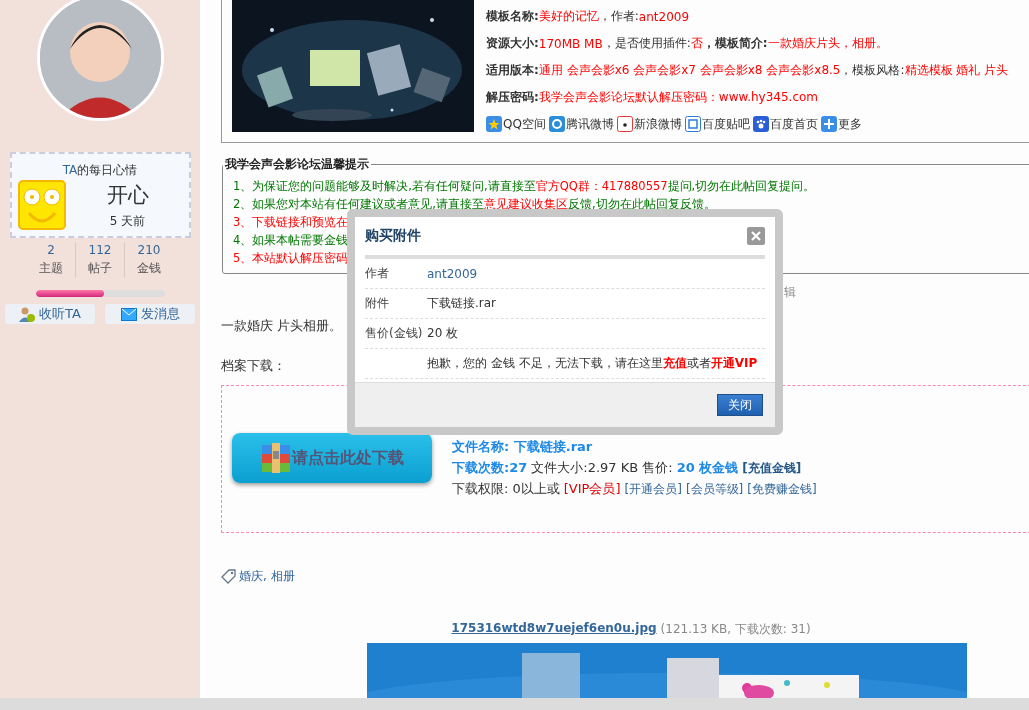 The image size is (1029, 710). I want to click on plus-icon, so click(828, 124).